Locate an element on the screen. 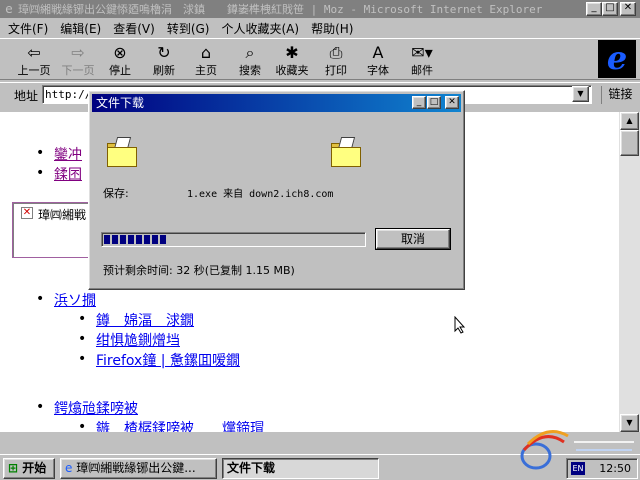 This screenshot has width=640, height=480. save-label: 保存: is located at coordinates (116, 193).